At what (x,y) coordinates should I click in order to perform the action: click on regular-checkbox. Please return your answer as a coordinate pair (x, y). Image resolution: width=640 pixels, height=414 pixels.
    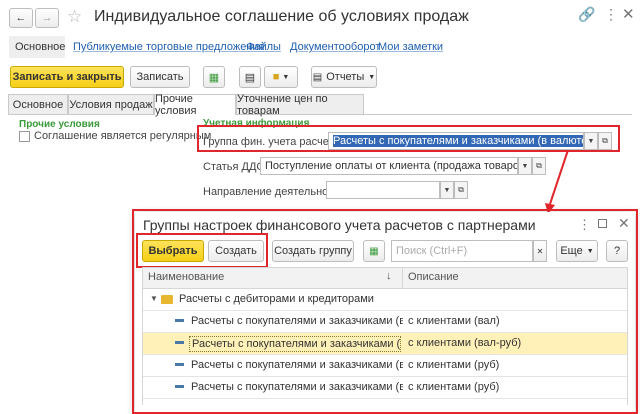
    Looking at the image, I should click on (24, 136).